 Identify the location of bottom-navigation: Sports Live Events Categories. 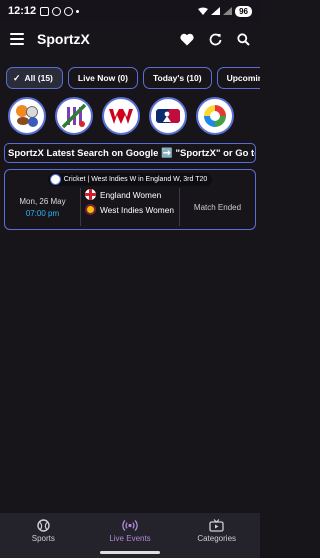
(130, 530).